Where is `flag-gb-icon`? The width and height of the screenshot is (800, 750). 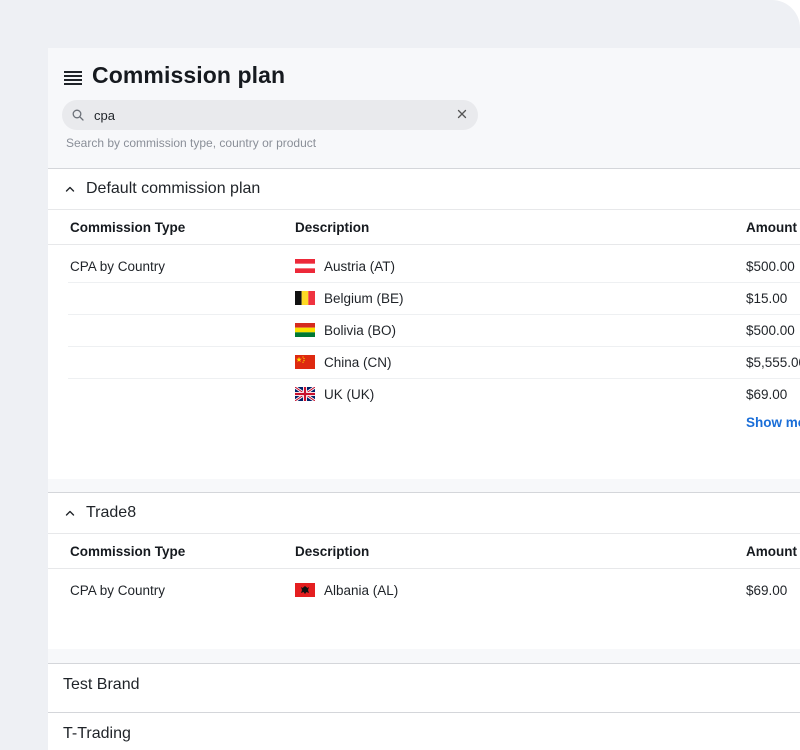
flag-gb-icon is located at coordinates (305, 394).